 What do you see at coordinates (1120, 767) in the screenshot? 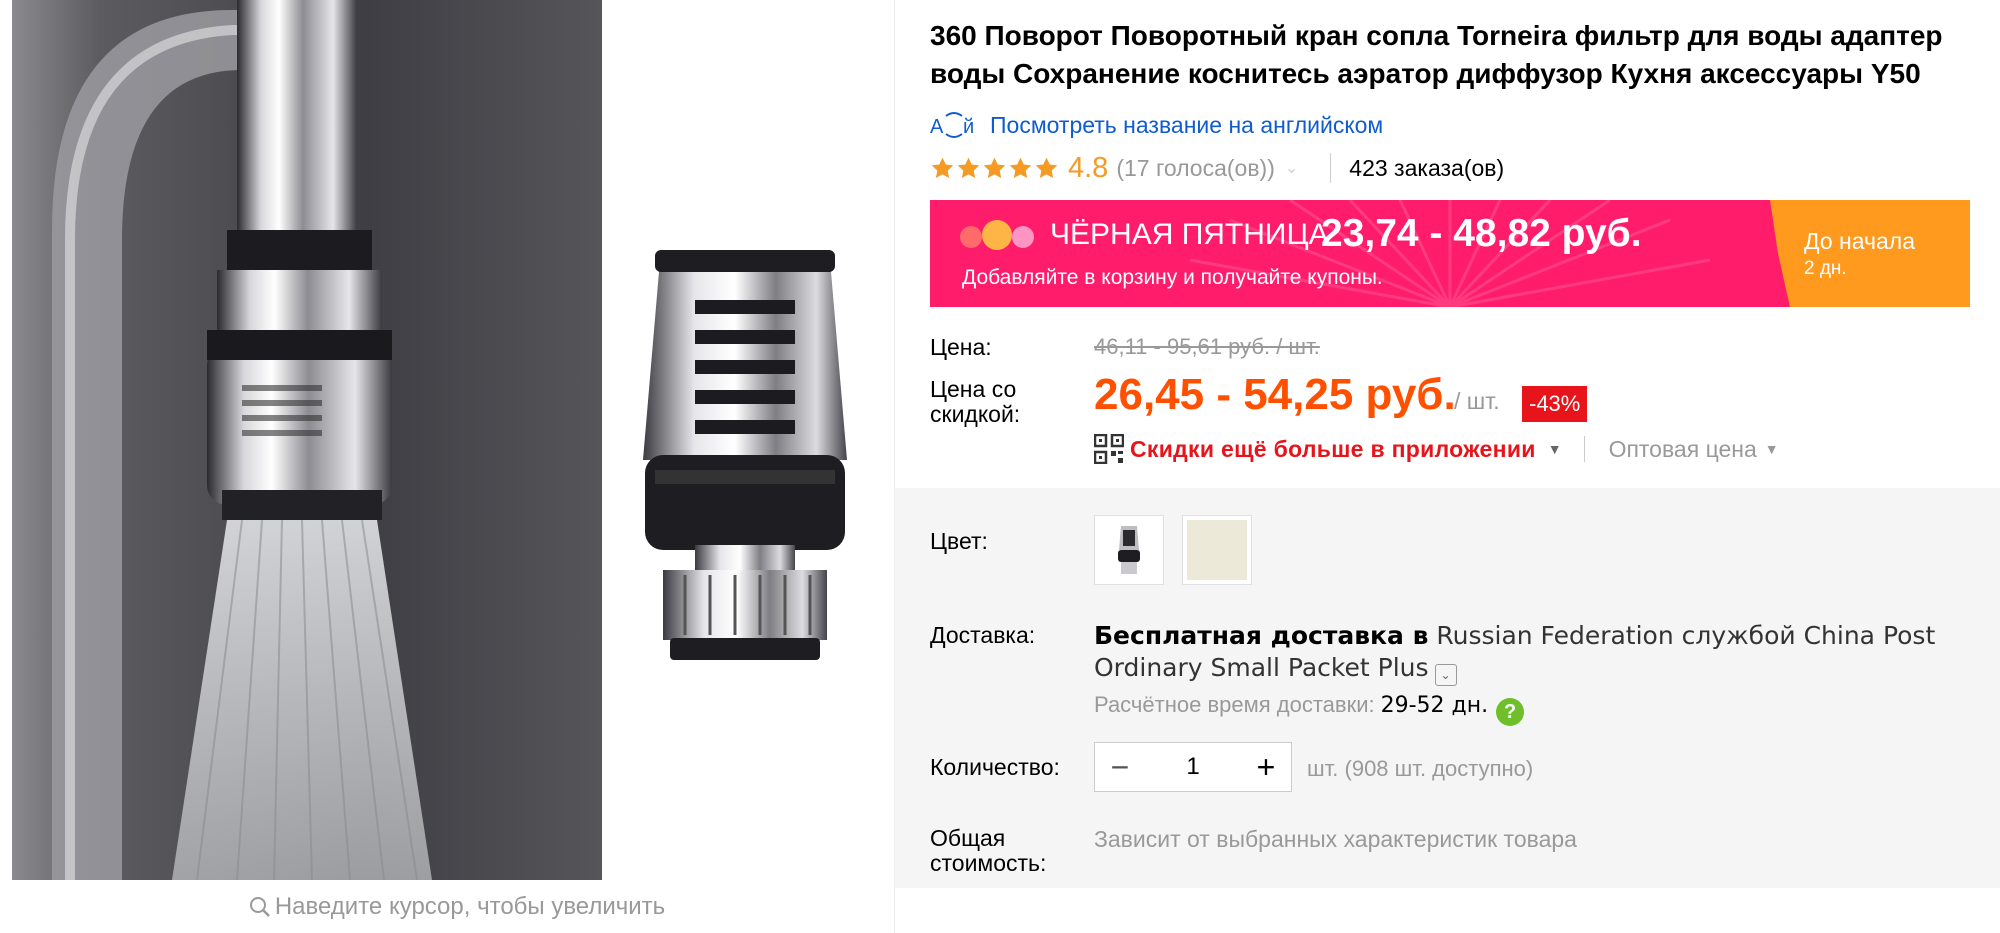
I see `decrement-button: −` at bounding box center [1120, 767].